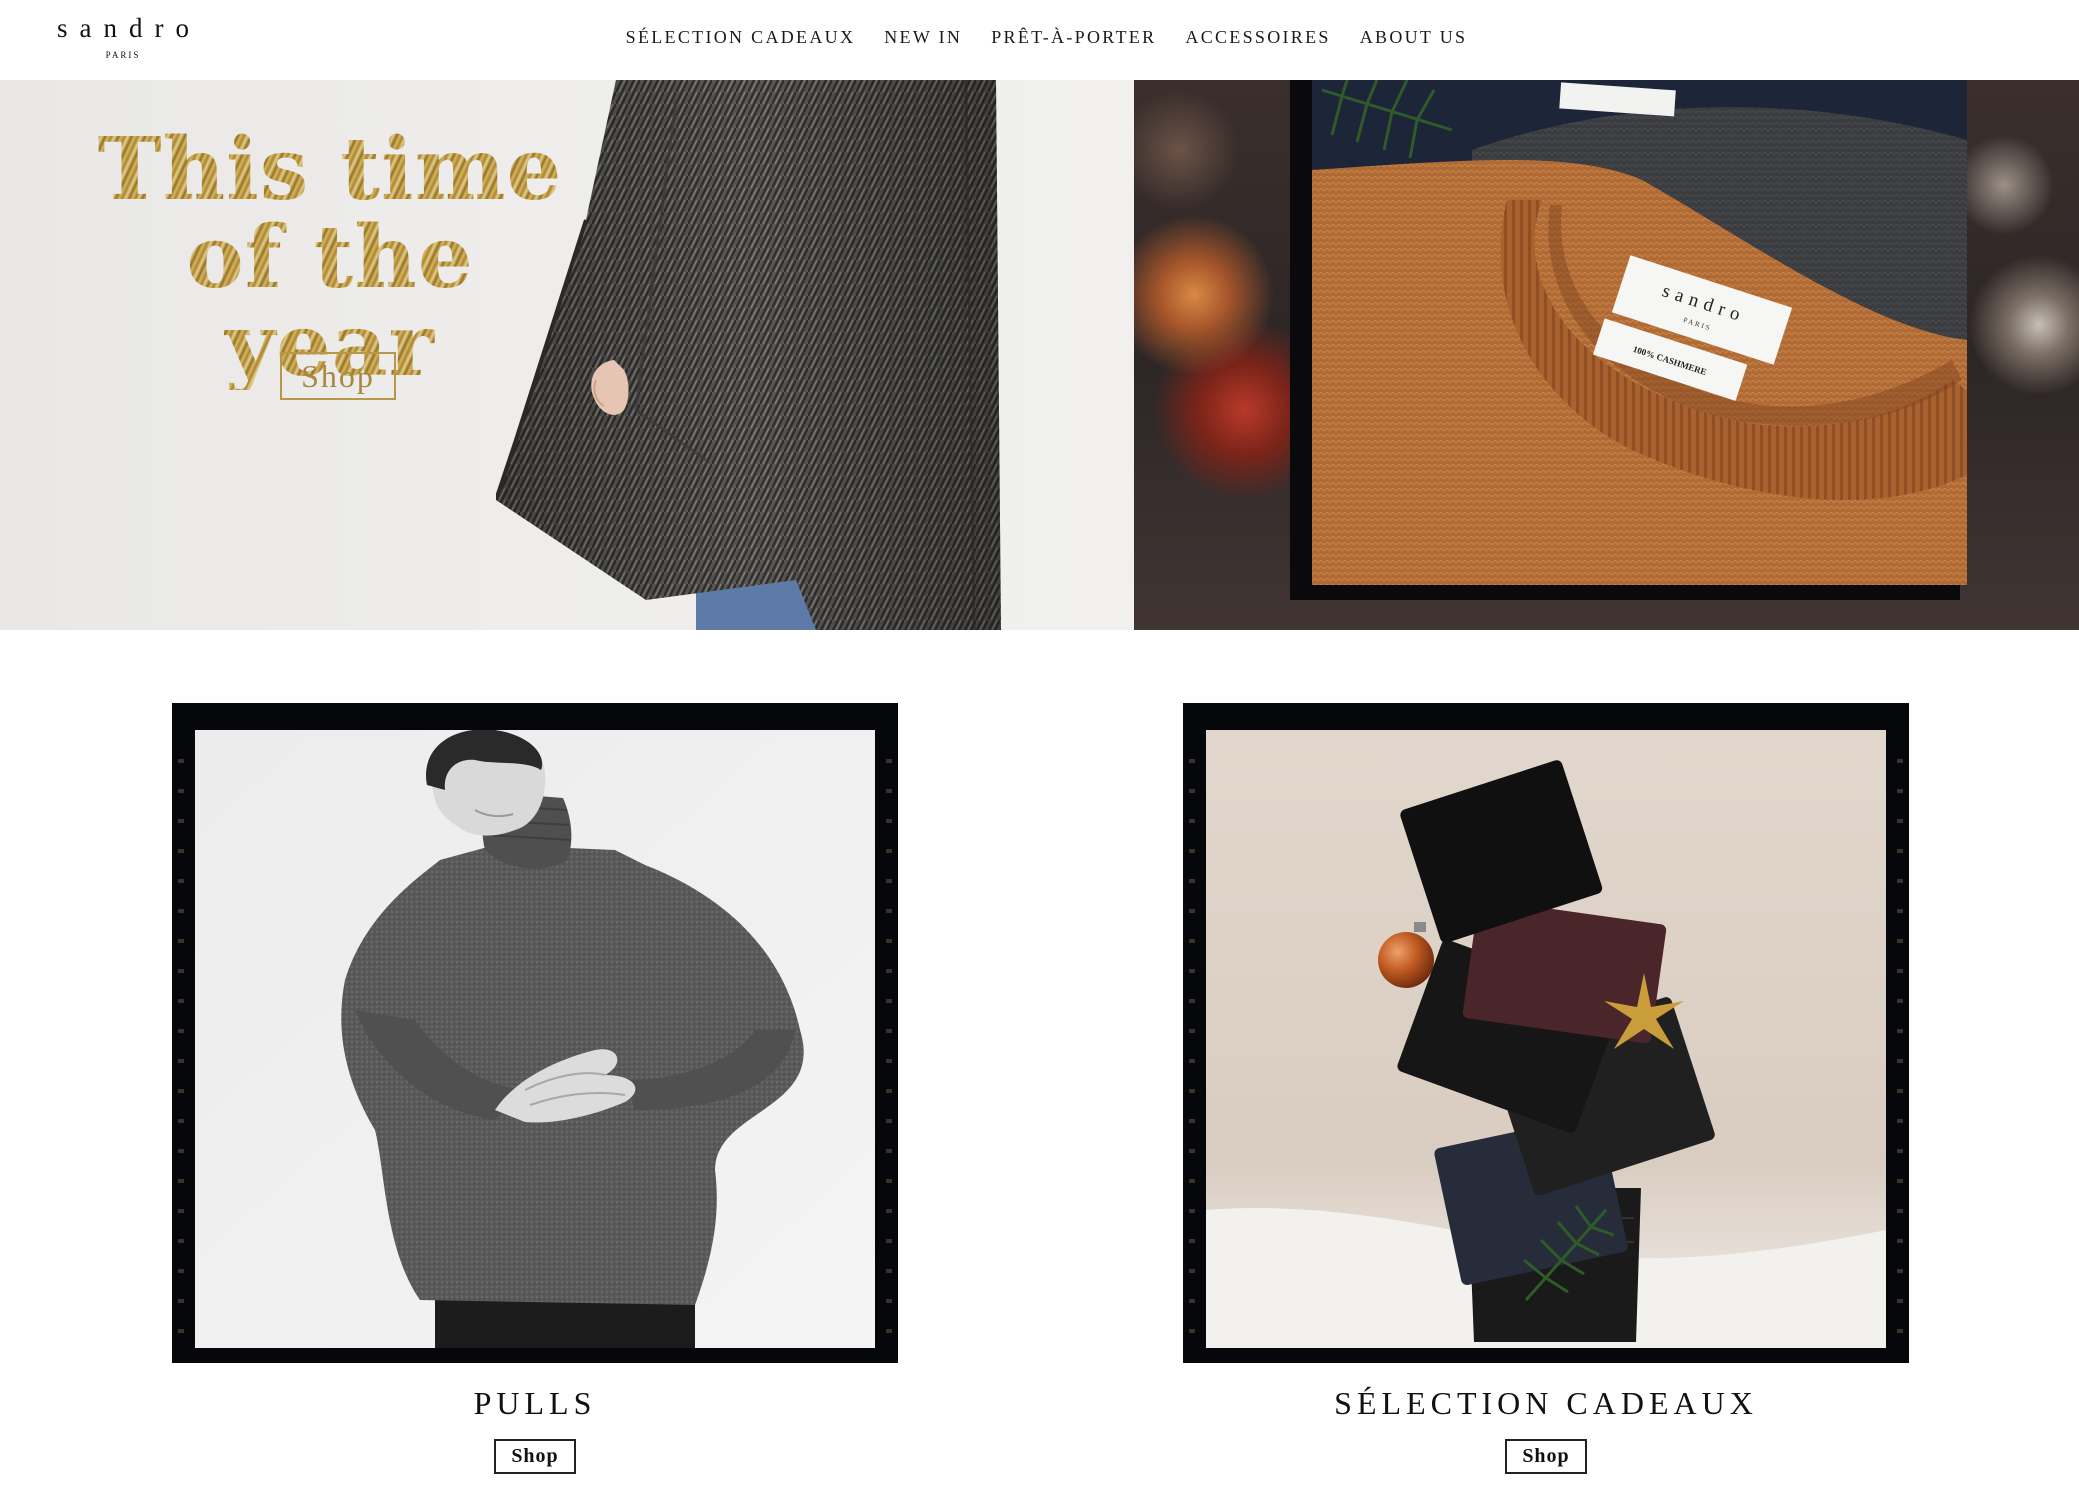 Image resolution: width=2079 pixels, height=1500 pixels. What do you see at coordinates (535, 1403) in the screenshot?
I see `card-title-pulls: PULLS` at bounding box center [535, 1403].